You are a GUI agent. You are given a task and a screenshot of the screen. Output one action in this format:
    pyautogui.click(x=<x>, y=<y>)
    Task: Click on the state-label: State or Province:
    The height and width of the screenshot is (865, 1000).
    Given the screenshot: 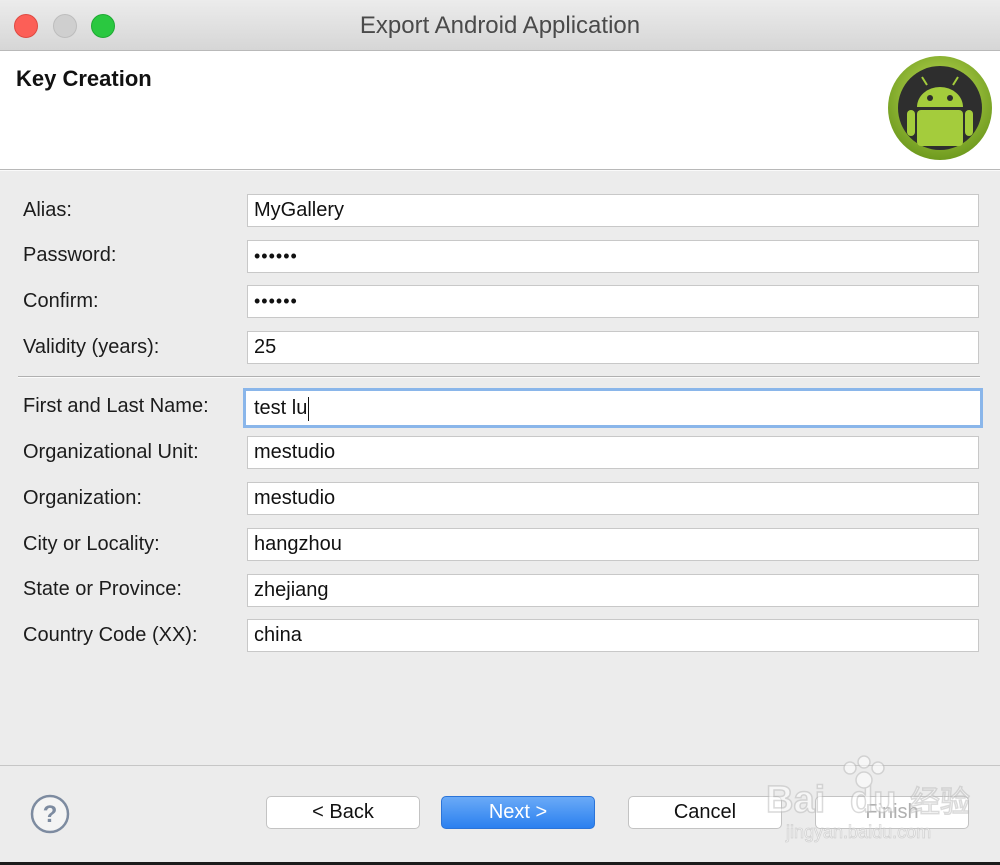 What is the action you would take?
    pyautogui.click(x=102, y=589)
    